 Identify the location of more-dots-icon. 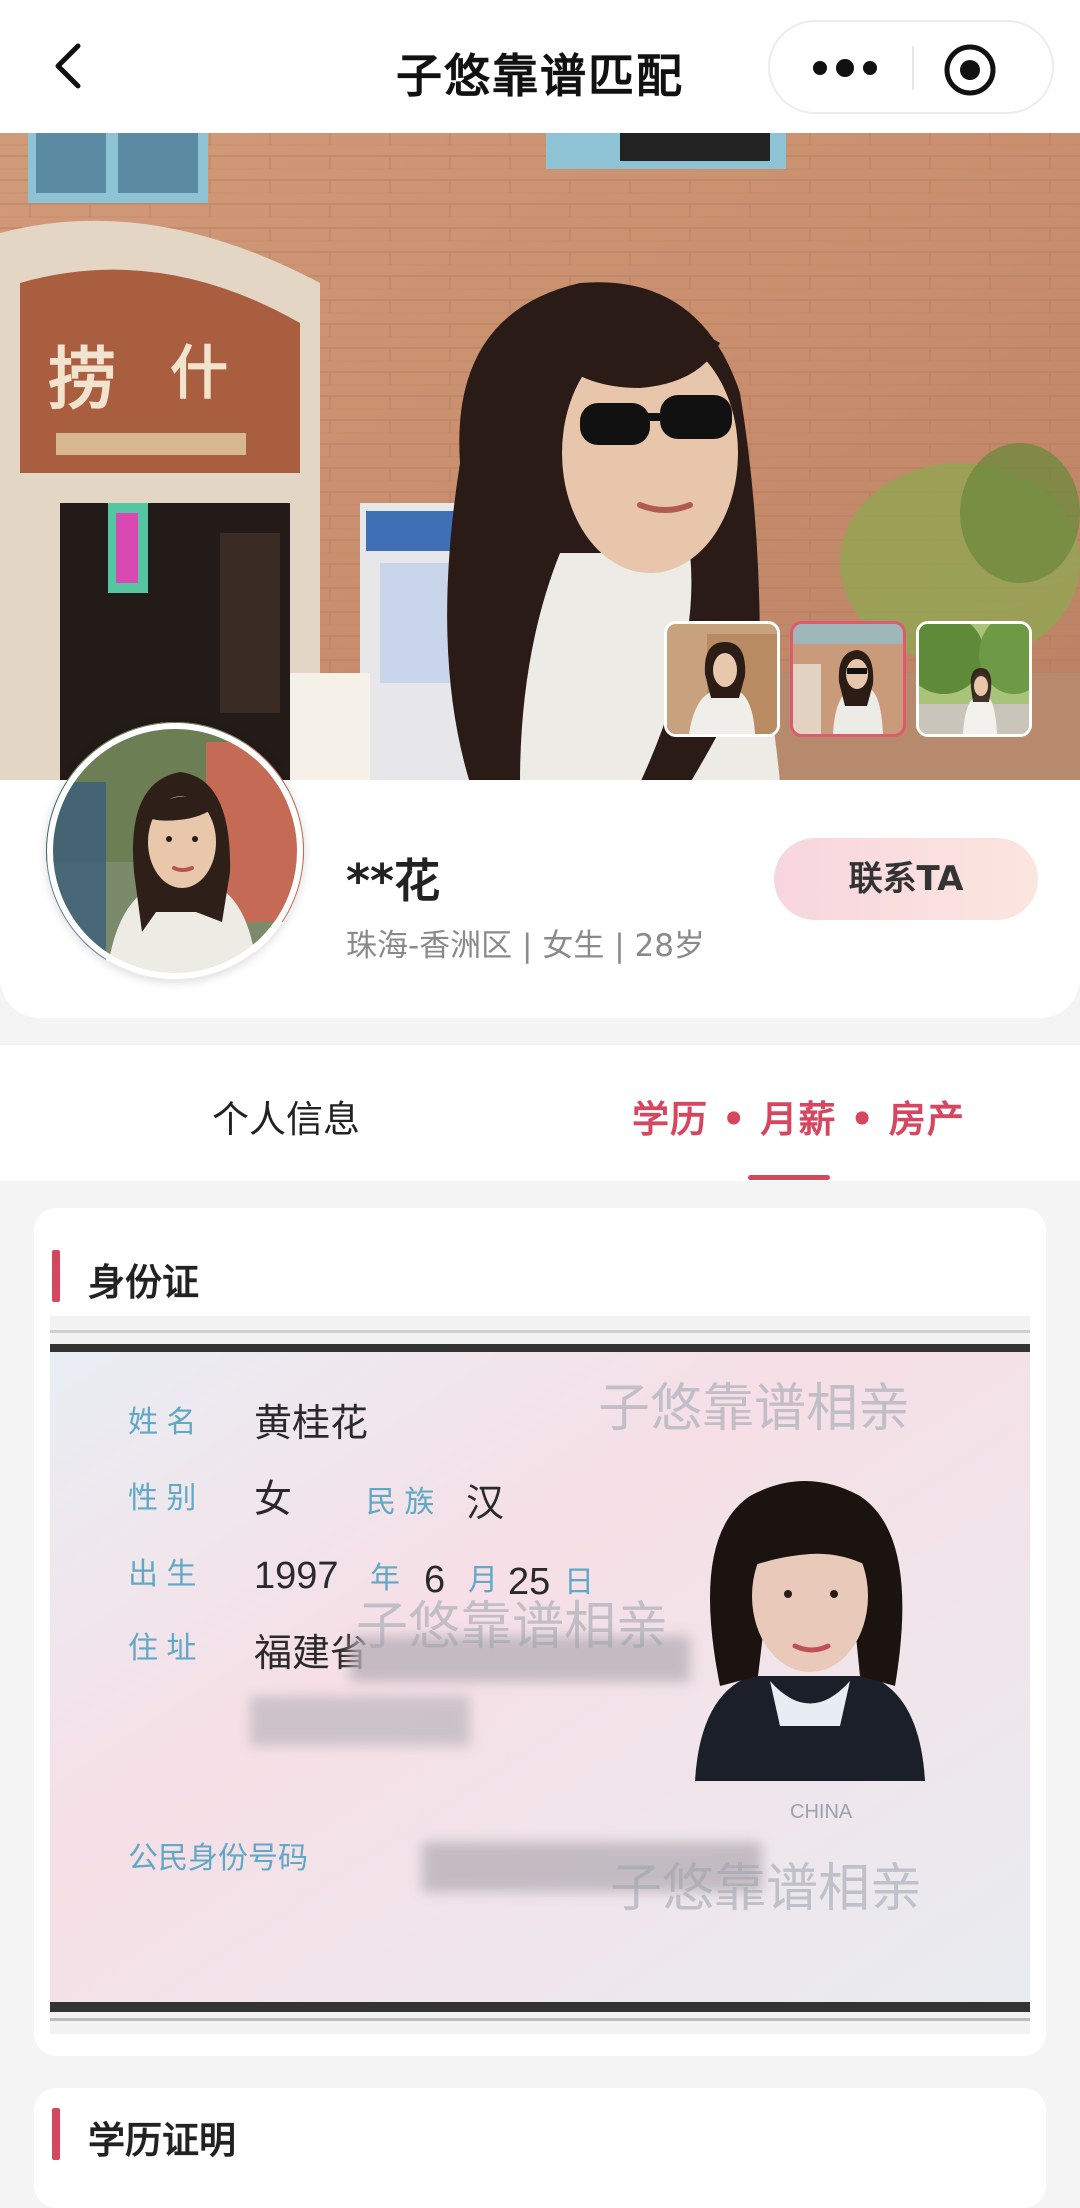
(845, 68).